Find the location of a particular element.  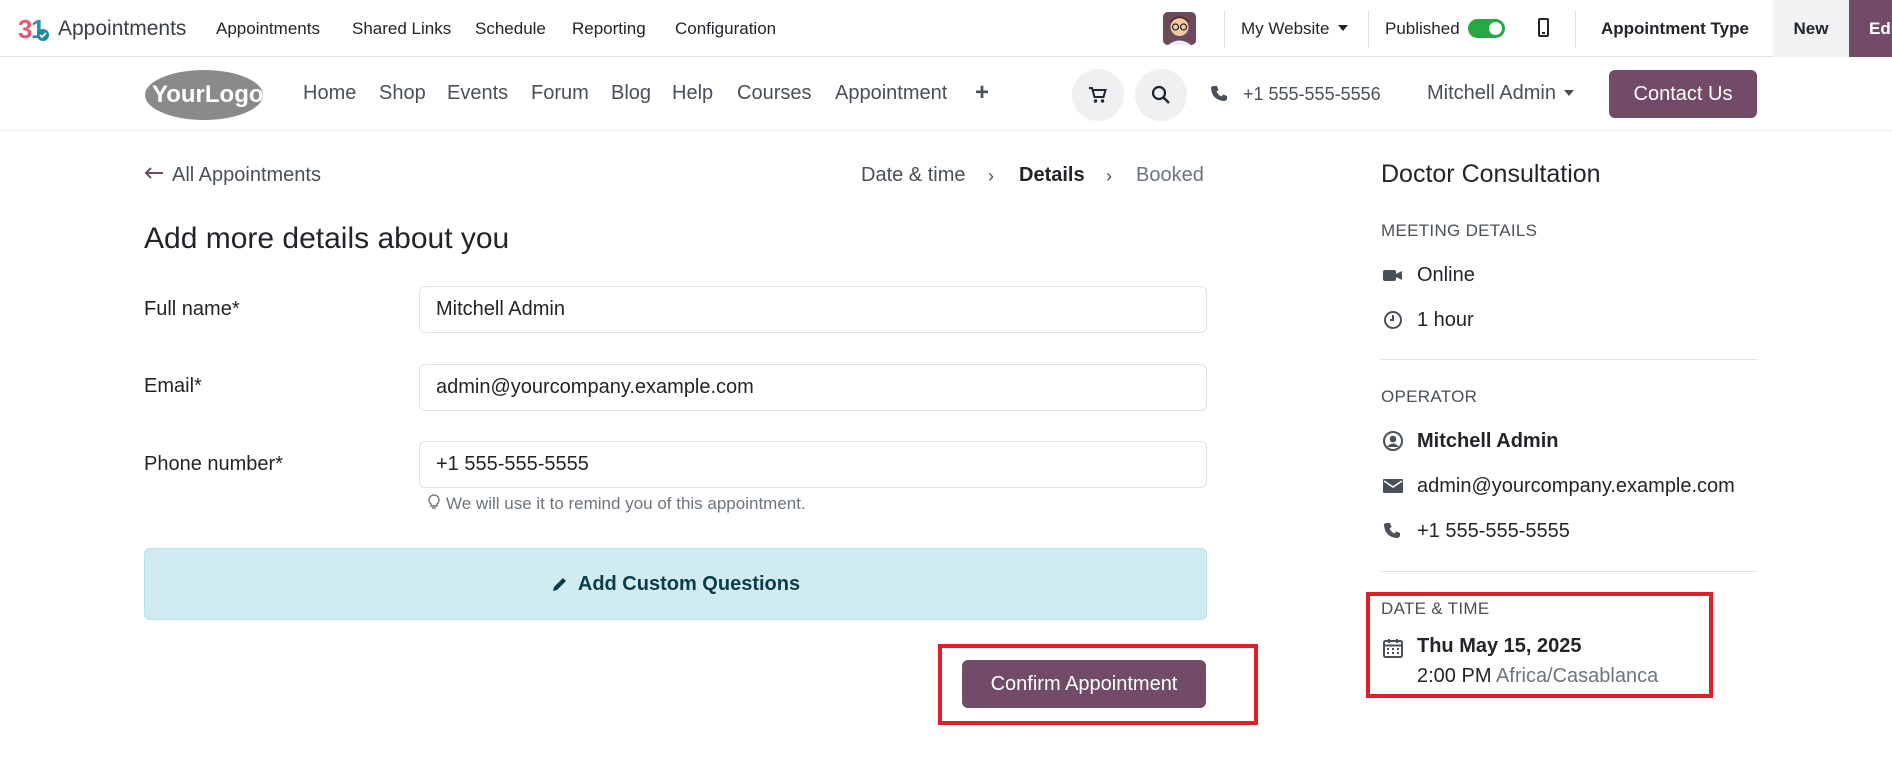

nav-forum: Forum is located at coordinates (560, 93).